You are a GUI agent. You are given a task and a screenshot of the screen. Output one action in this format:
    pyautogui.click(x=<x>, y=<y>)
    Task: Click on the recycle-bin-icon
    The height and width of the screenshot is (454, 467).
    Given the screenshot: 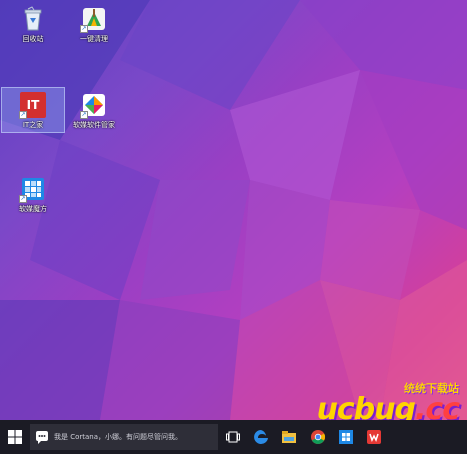 What is the action you would take?
    pyautogui.click(x=33, y=19)
    